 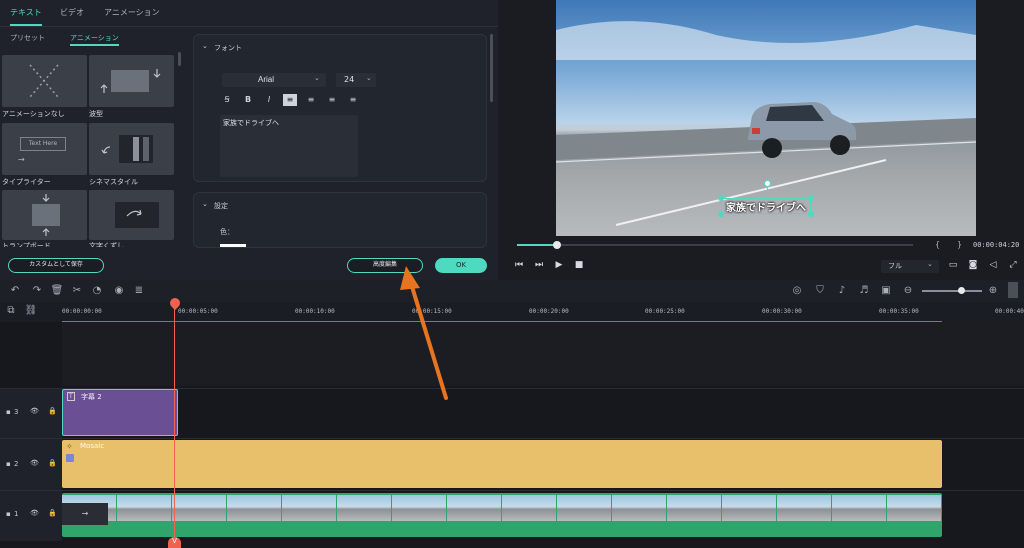 I want to click on font-size-select: 24 ⌄, so click(x=356, y=80).